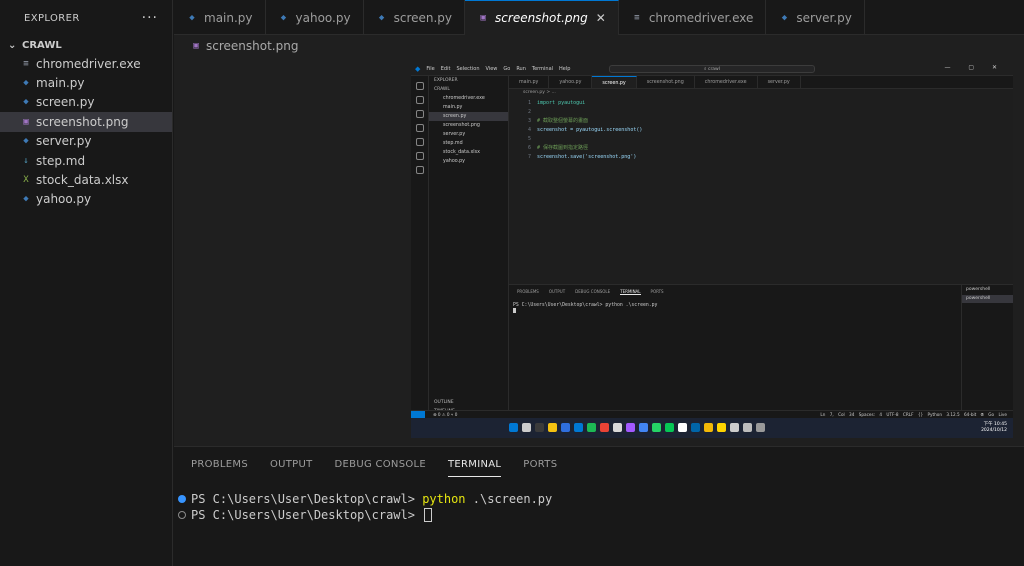 The width and height of the screenshot is (1024, 566). I want to click on shot-outline: OUTLINE, so click(444, 402).